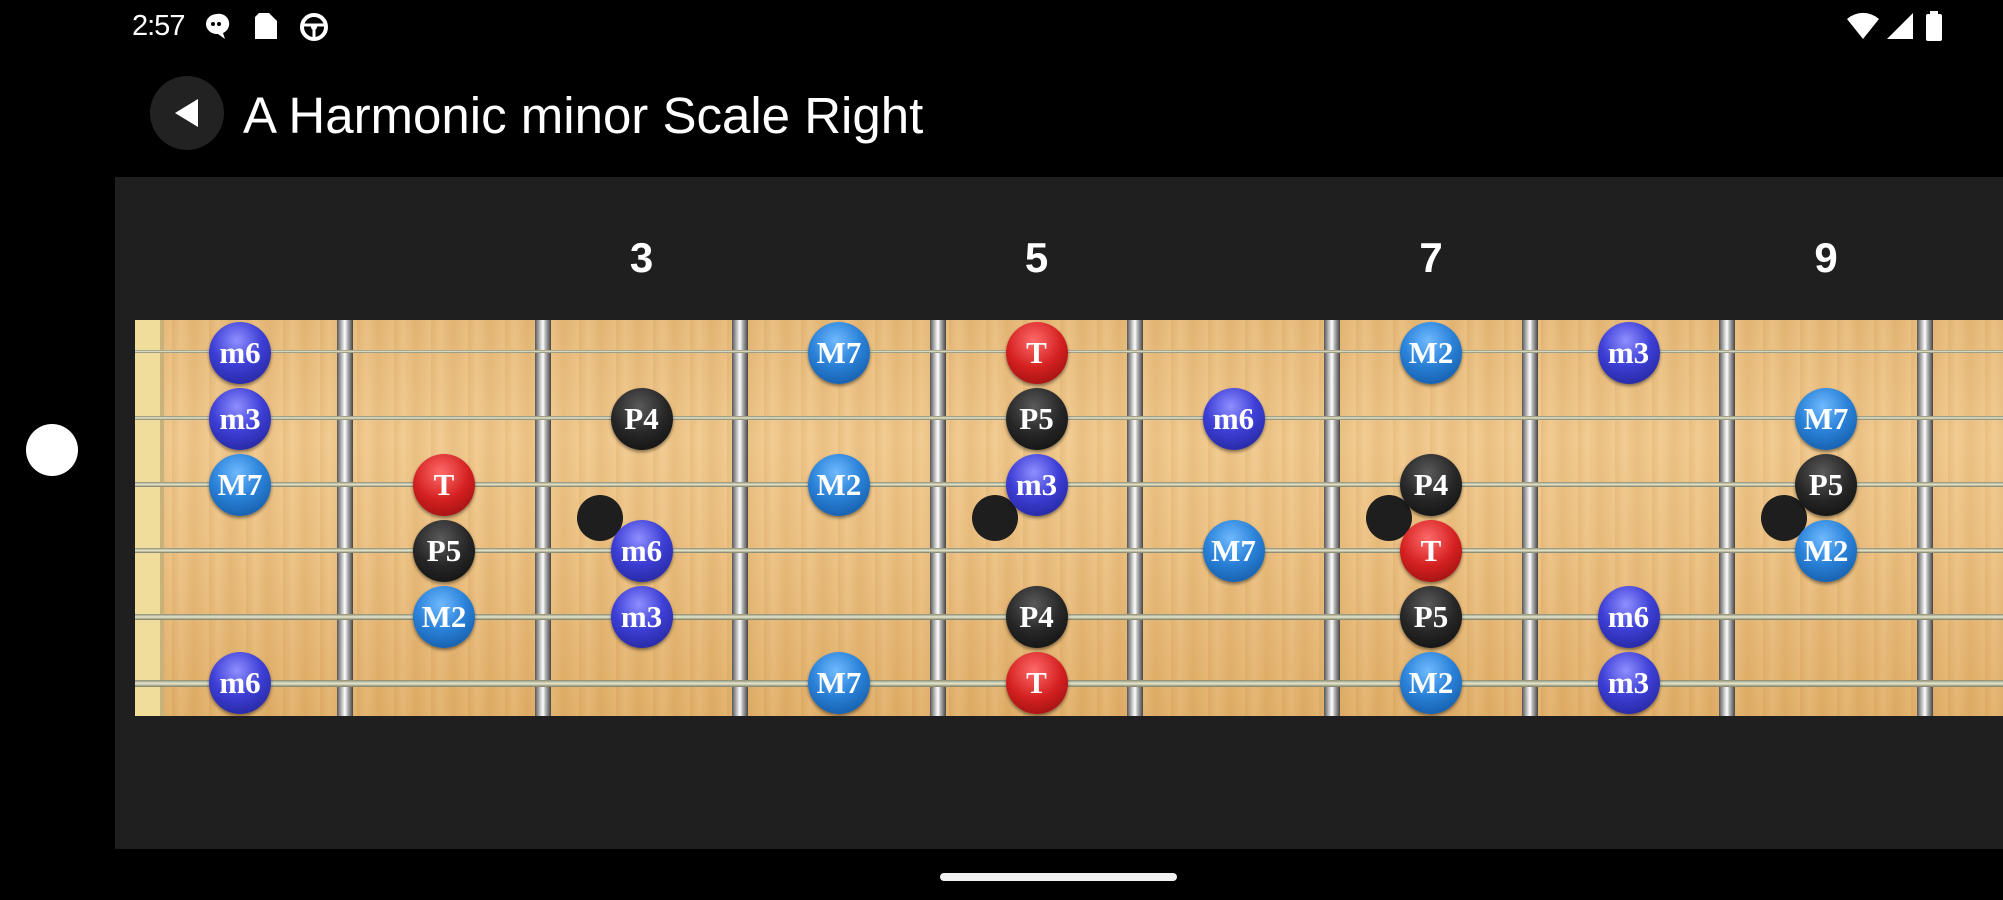 This screenshot has width=2003, height=900. Describe the element at coordinates (52, 450) in the screenshot. I see `camera-cutout-dot` at that location.